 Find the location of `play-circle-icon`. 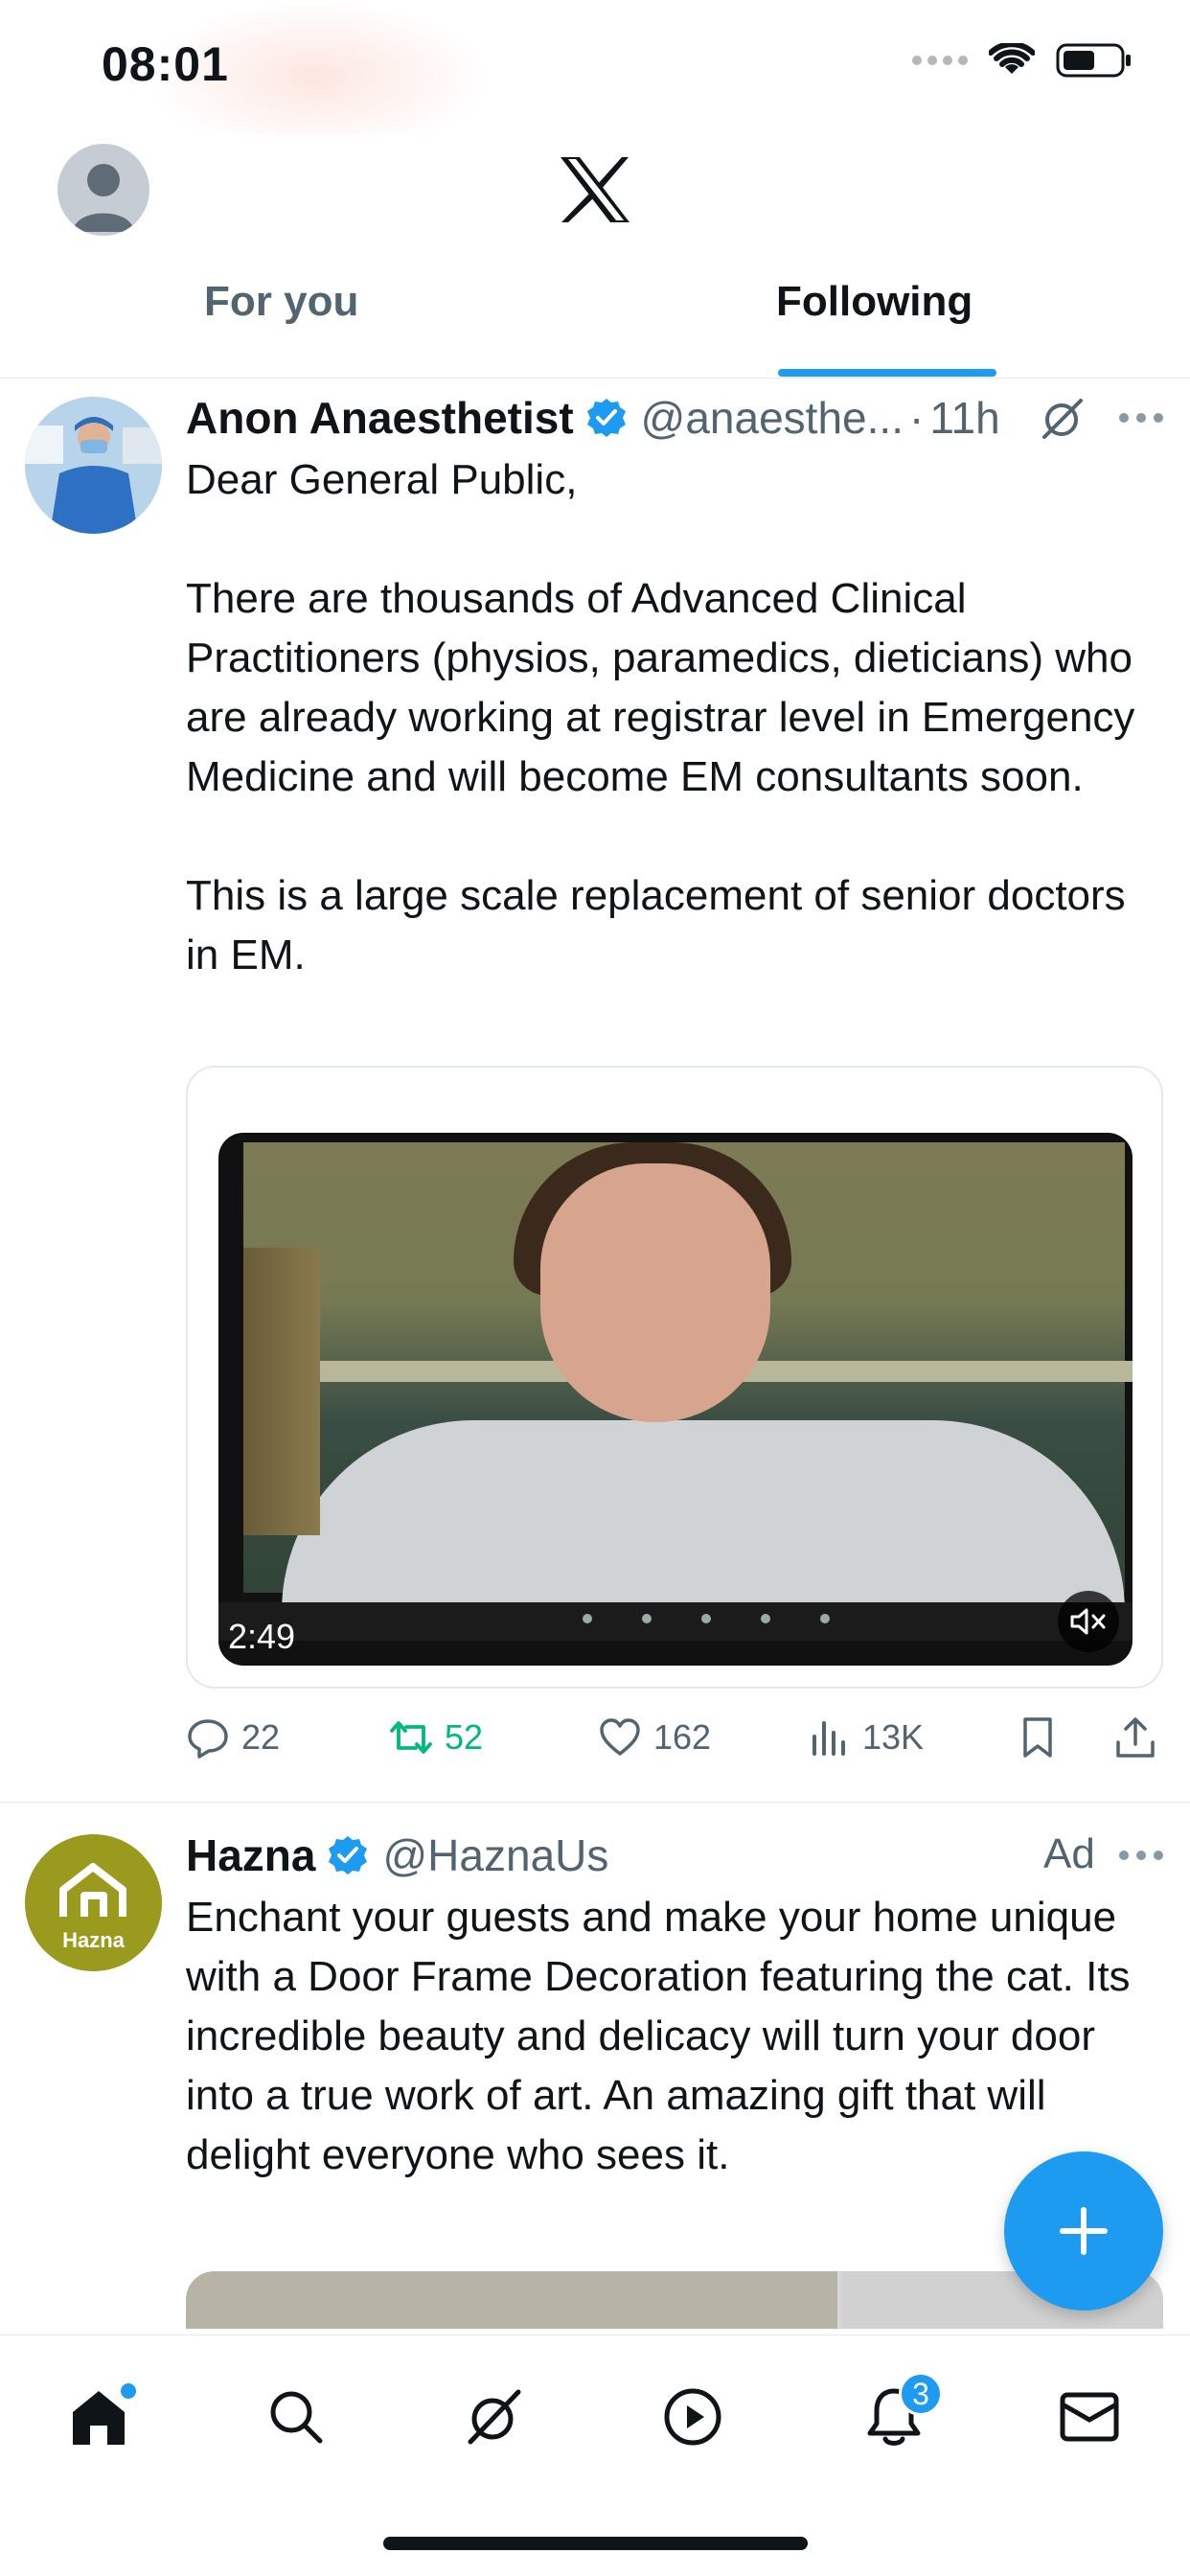

play-circle-icon is located at coordinates (693, 2417).